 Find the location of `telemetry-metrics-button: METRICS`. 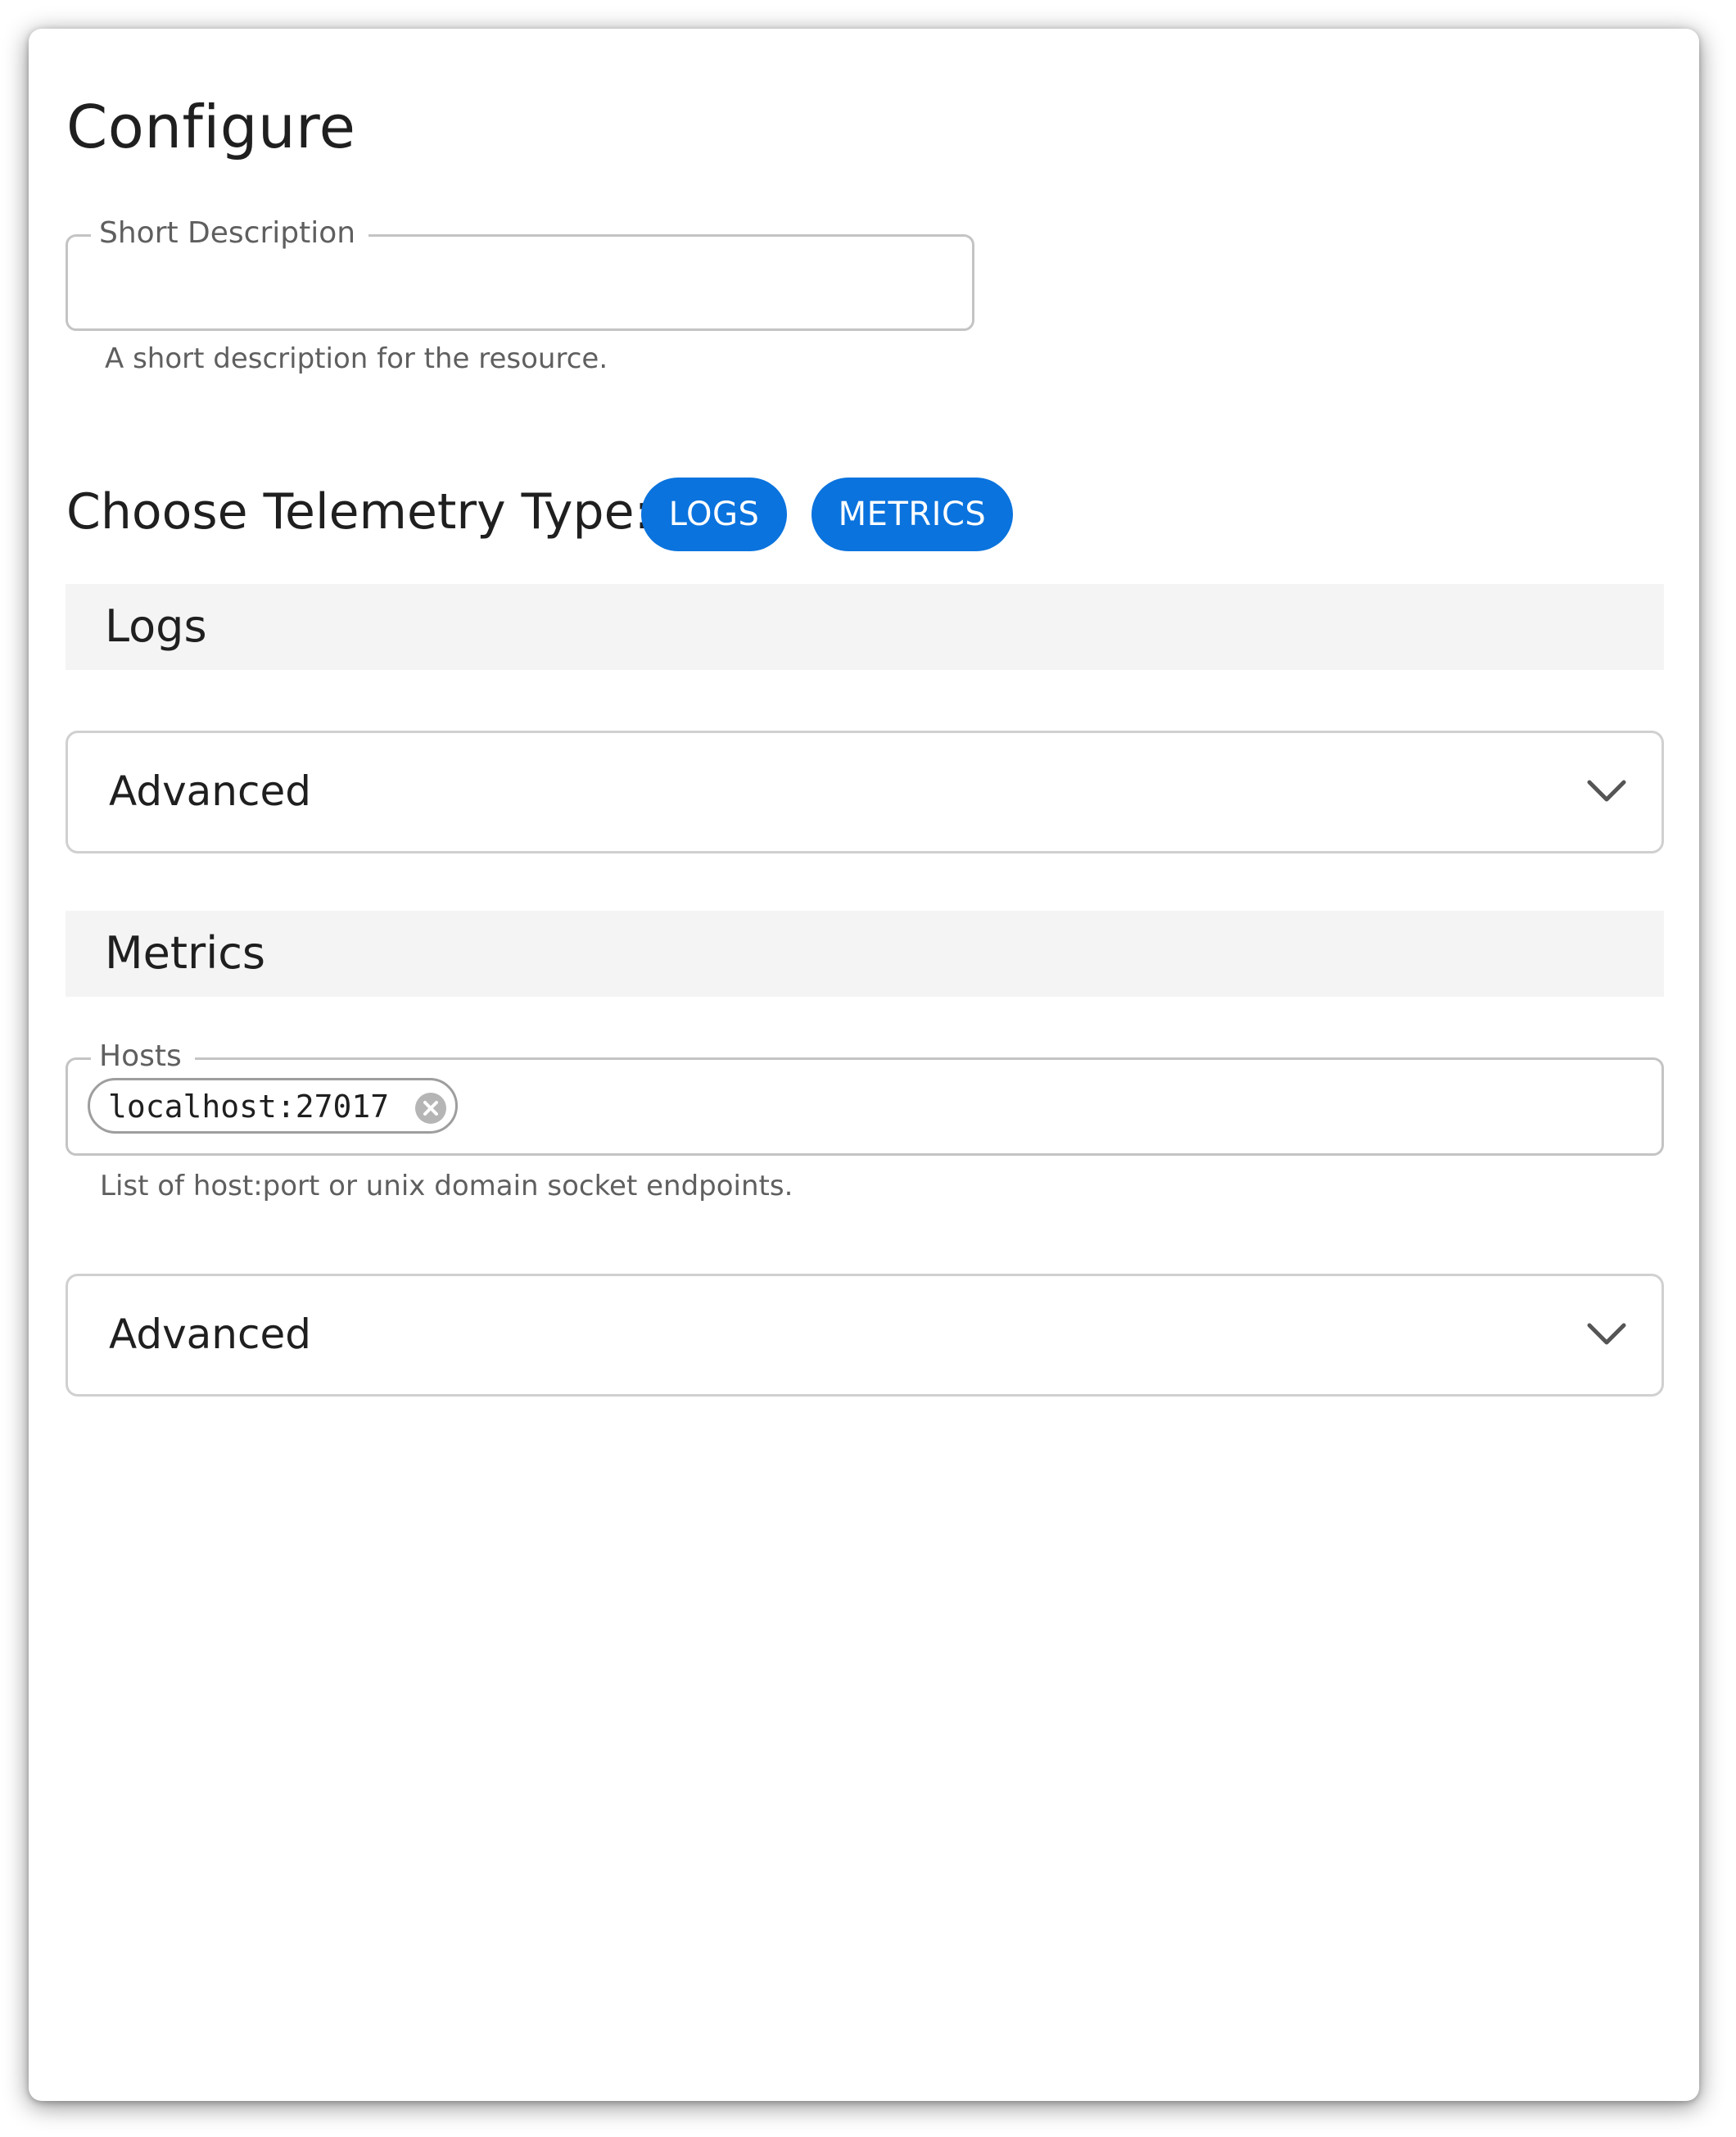

telemetry-metrics-button: METRICS is located at coordinates (912, 514).